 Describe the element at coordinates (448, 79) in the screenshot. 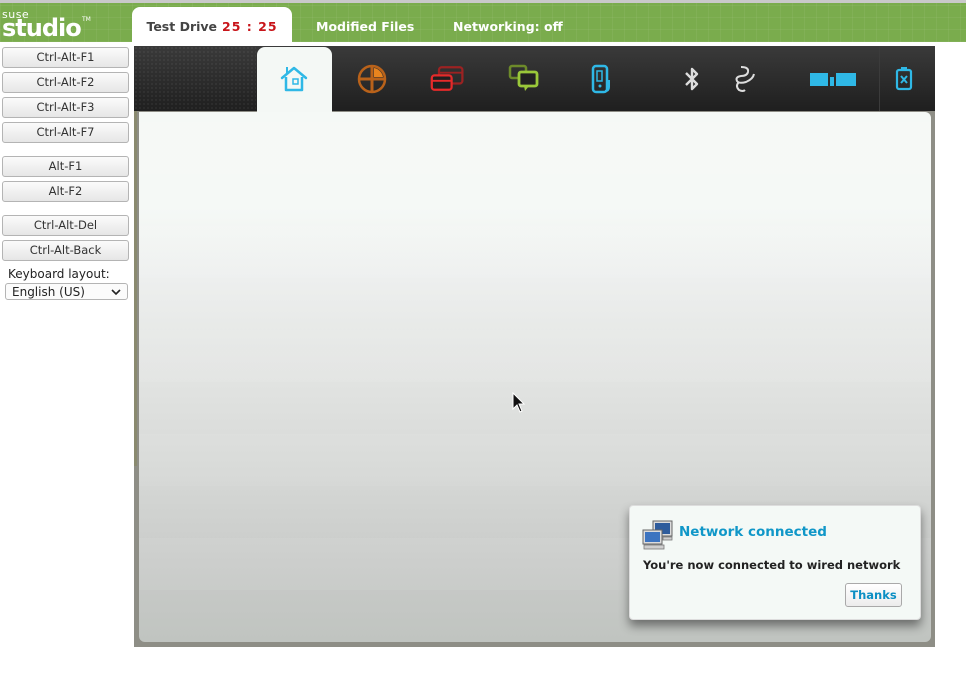

I see `windows-icon` at that location.